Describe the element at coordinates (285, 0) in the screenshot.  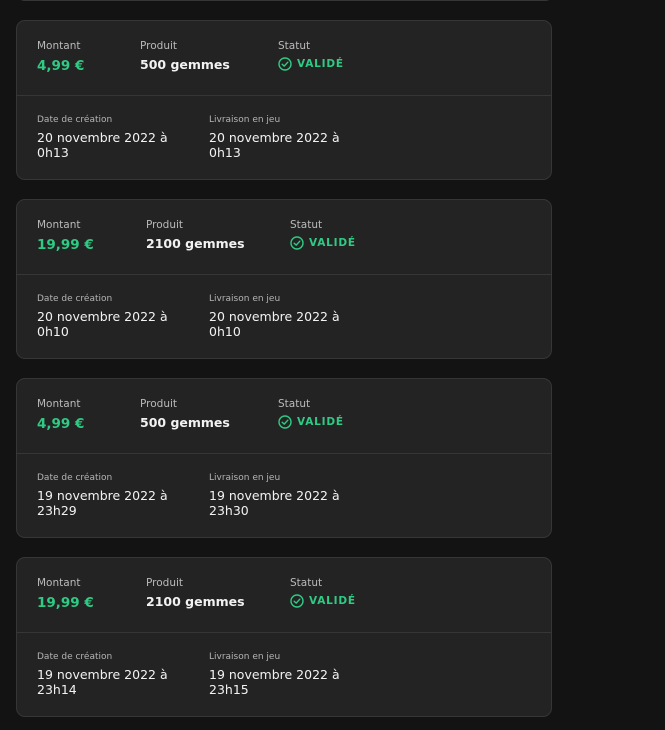
I see `previous-order-card-edge` at that location.